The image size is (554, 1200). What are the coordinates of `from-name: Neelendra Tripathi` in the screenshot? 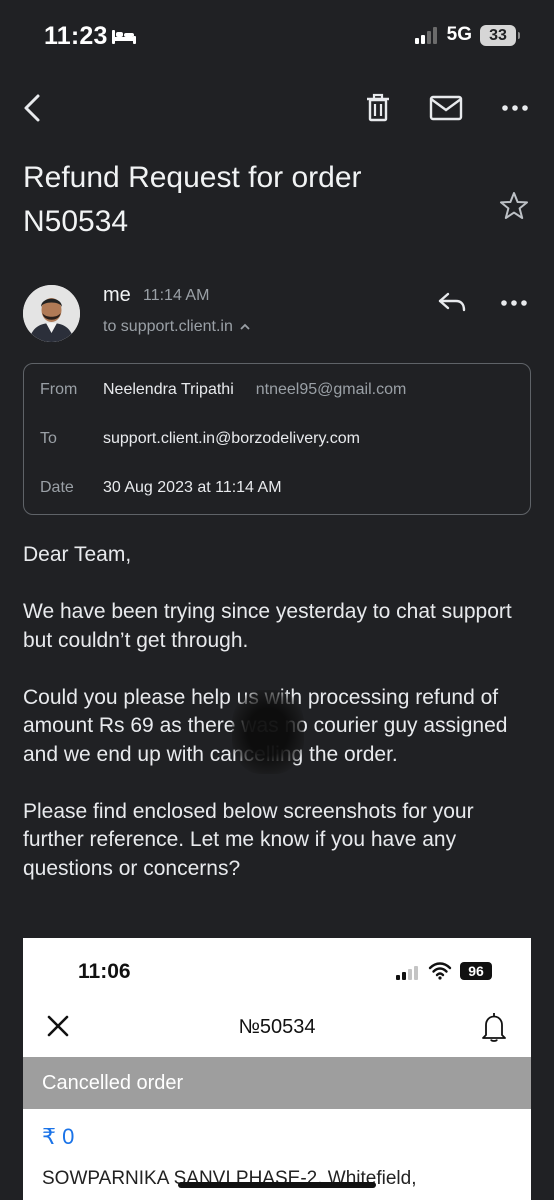 It's located at (168, 390).